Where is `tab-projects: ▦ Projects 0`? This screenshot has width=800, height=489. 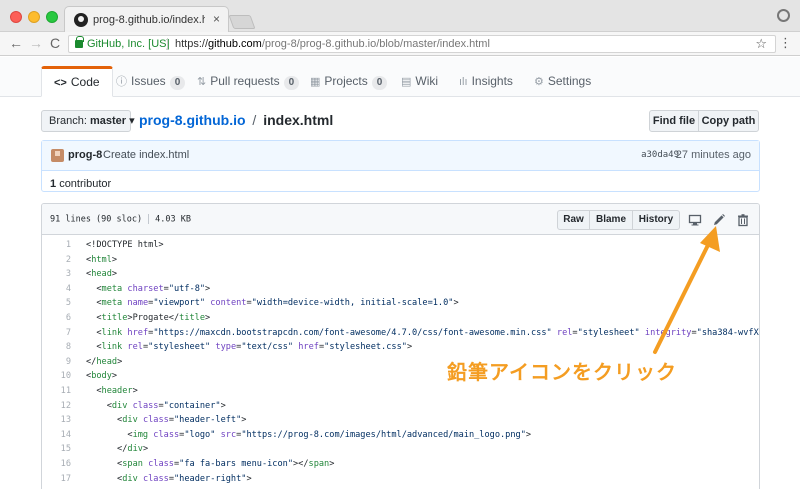
tab-projects: ▦ Projects 0 is located at coordinates (348, 81).